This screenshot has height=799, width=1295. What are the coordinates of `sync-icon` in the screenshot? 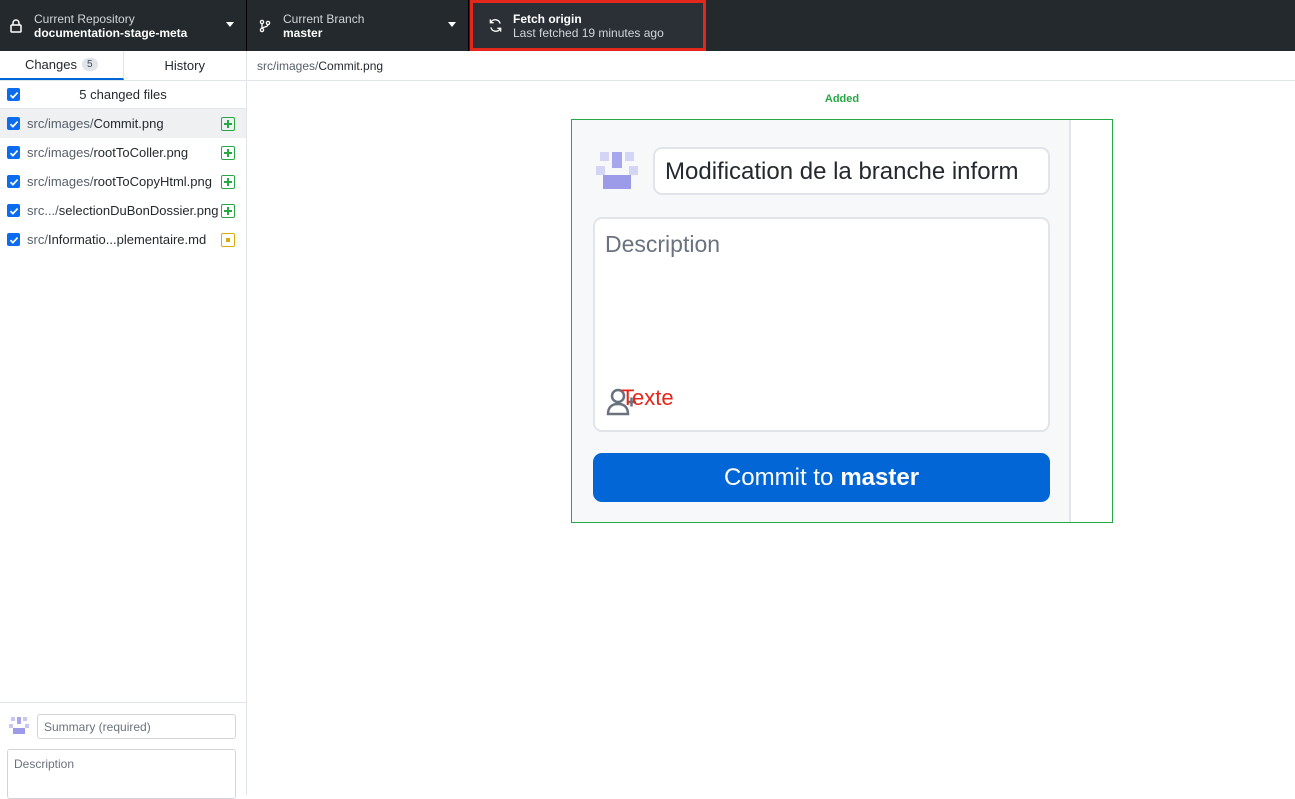 It's located at (495, 26).